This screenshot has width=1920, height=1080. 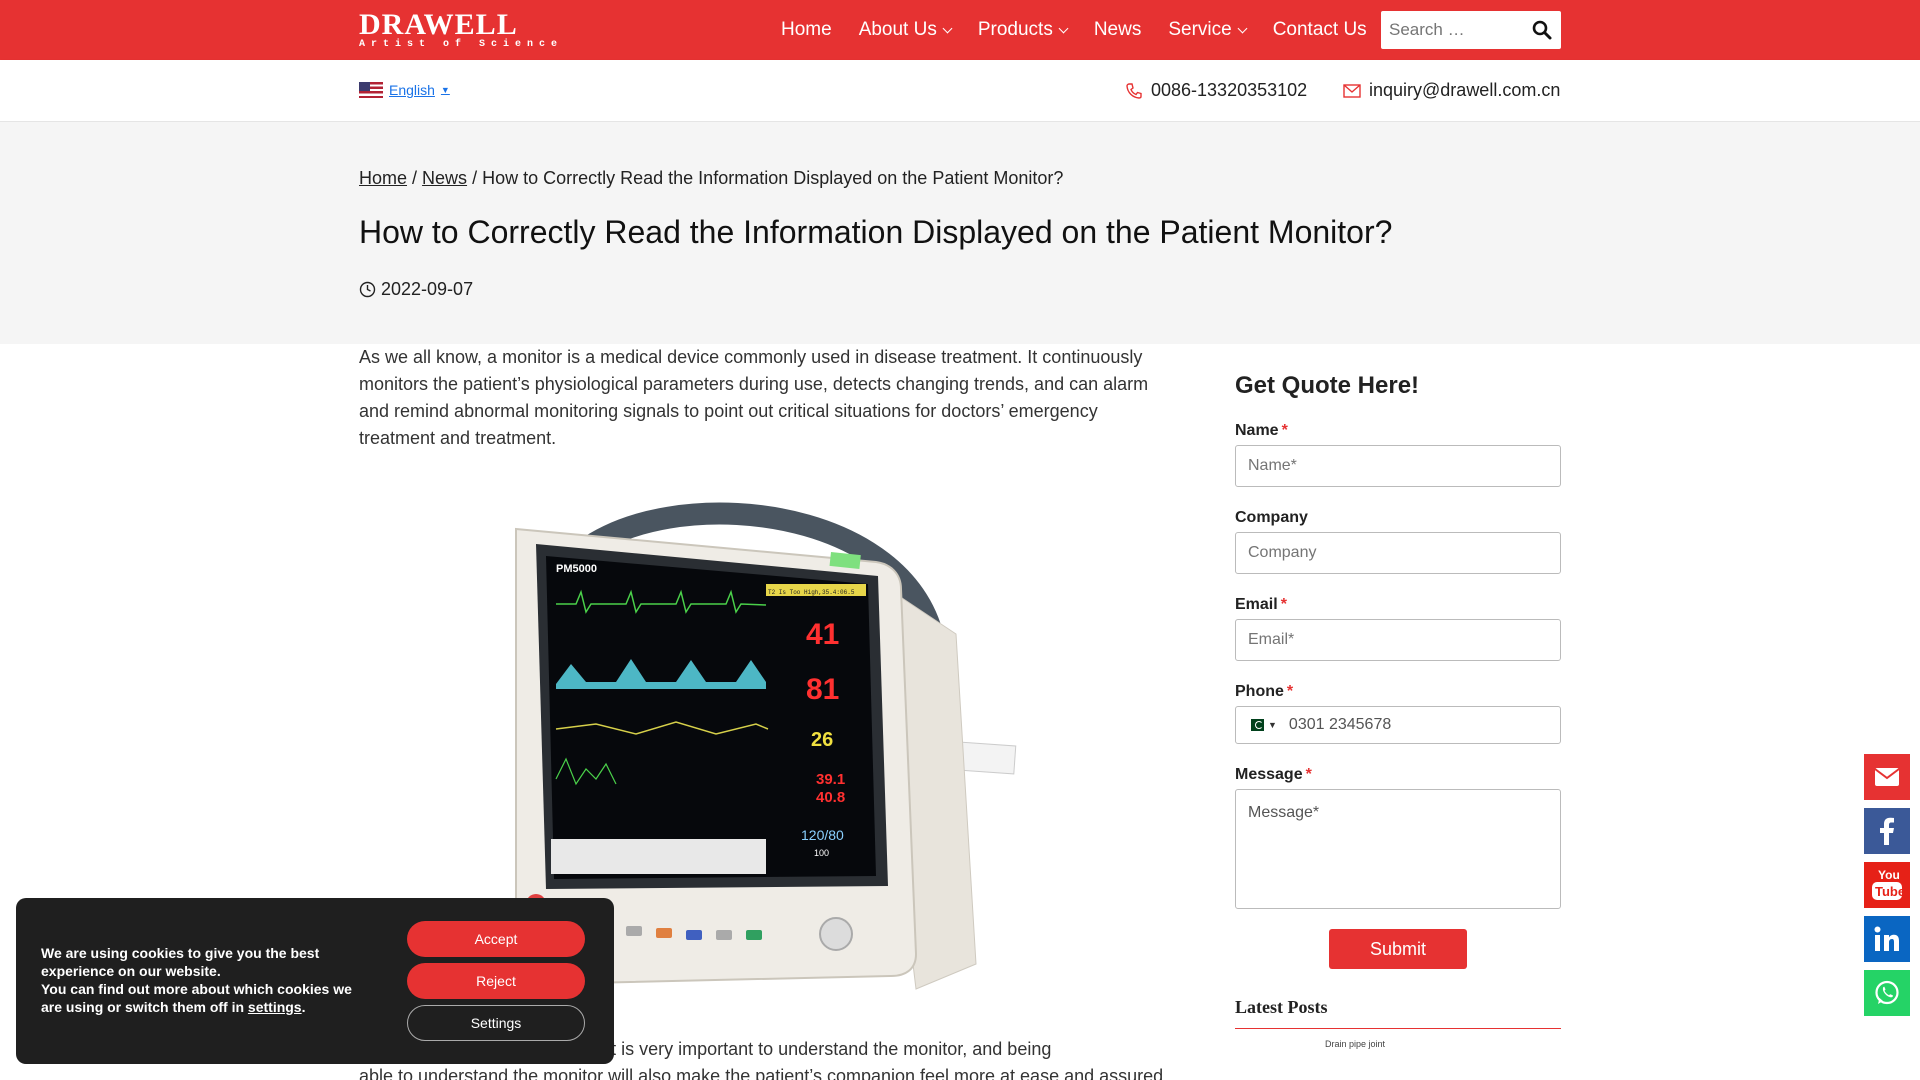 What do you see at coordinates (1257, 430) in the screenshot?
I see `name-label-text: Name` at bounding box center [1257, 430].